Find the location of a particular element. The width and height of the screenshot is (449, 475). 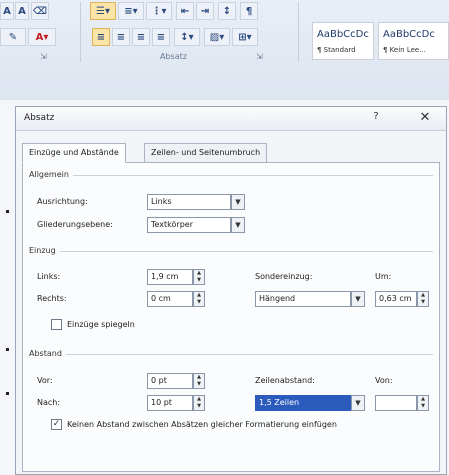

rechts-label: Rechts: is located at coordinates (52, 298).